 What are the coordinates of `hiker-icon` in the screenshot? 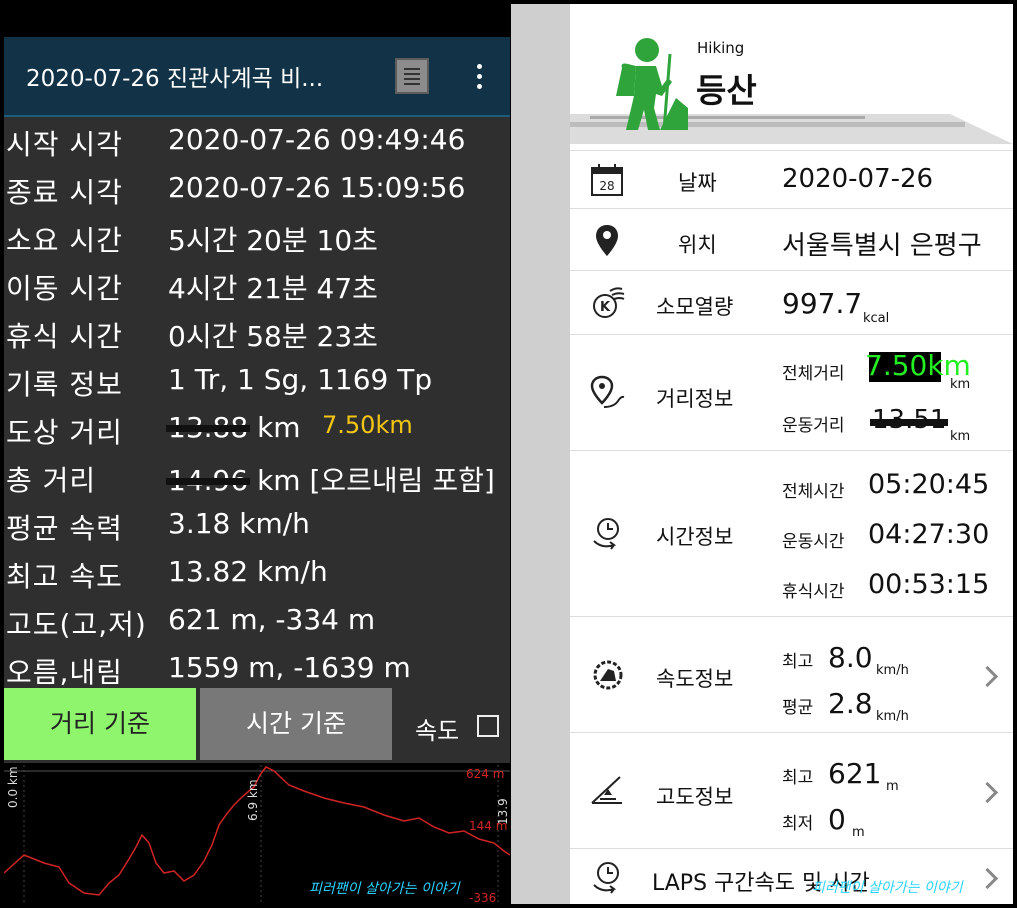 It's located at (652, 84).